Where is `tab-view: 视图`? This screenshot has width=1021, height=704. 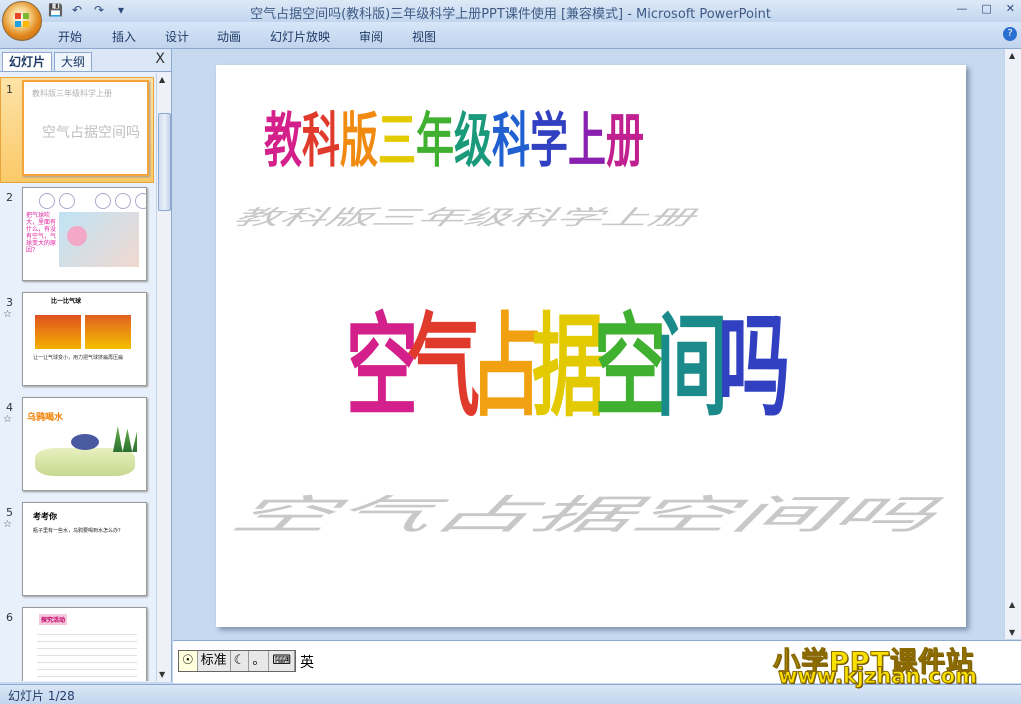 tab-view: 视图 is located at coordinates (424, 36).